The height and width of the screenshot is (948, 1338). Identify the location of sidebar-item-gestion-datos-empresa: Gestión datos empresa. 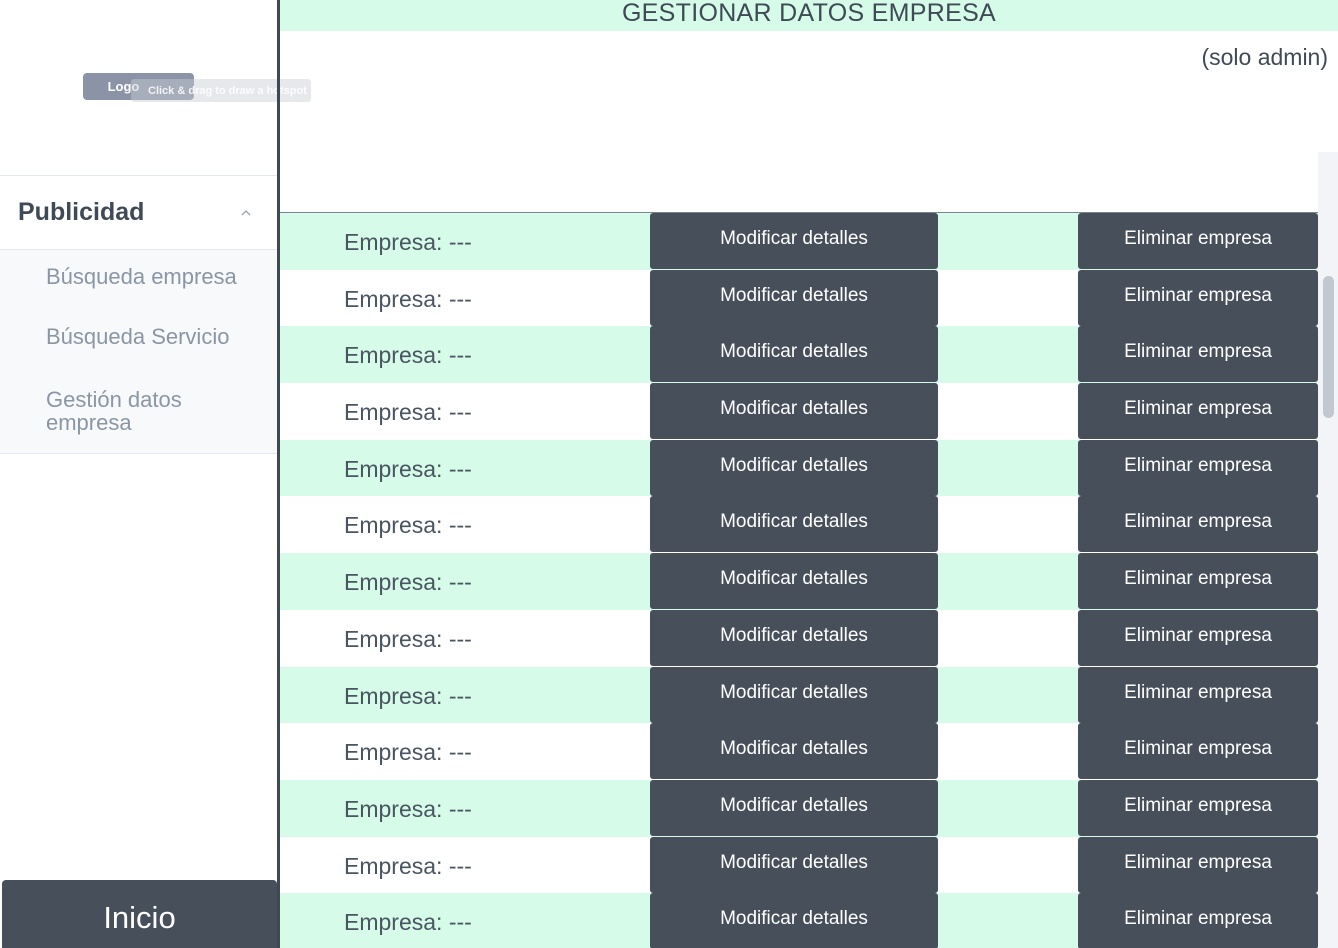
(146, 411).